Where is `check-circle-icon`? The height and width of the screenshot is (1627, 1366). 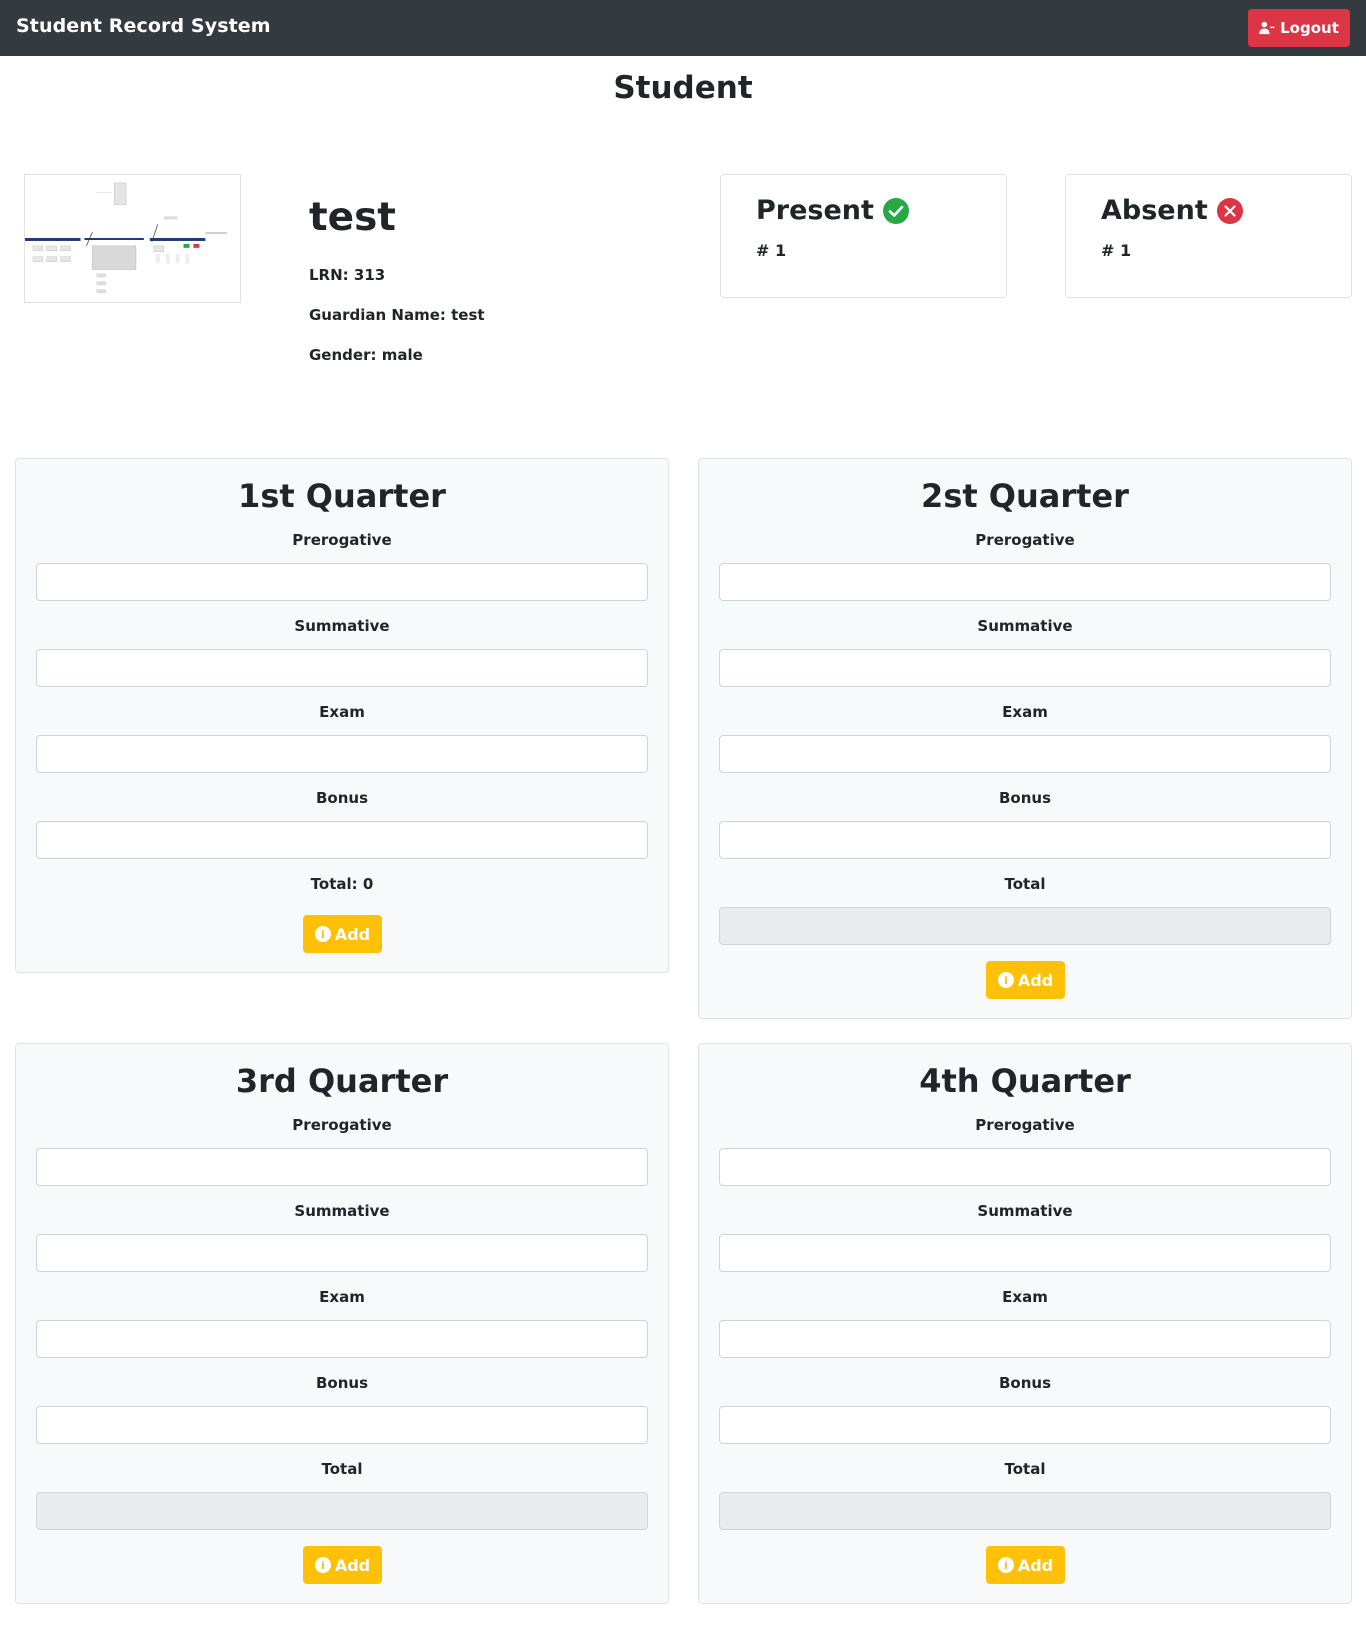
check-circle-icon is located at coordinates (895, 210).